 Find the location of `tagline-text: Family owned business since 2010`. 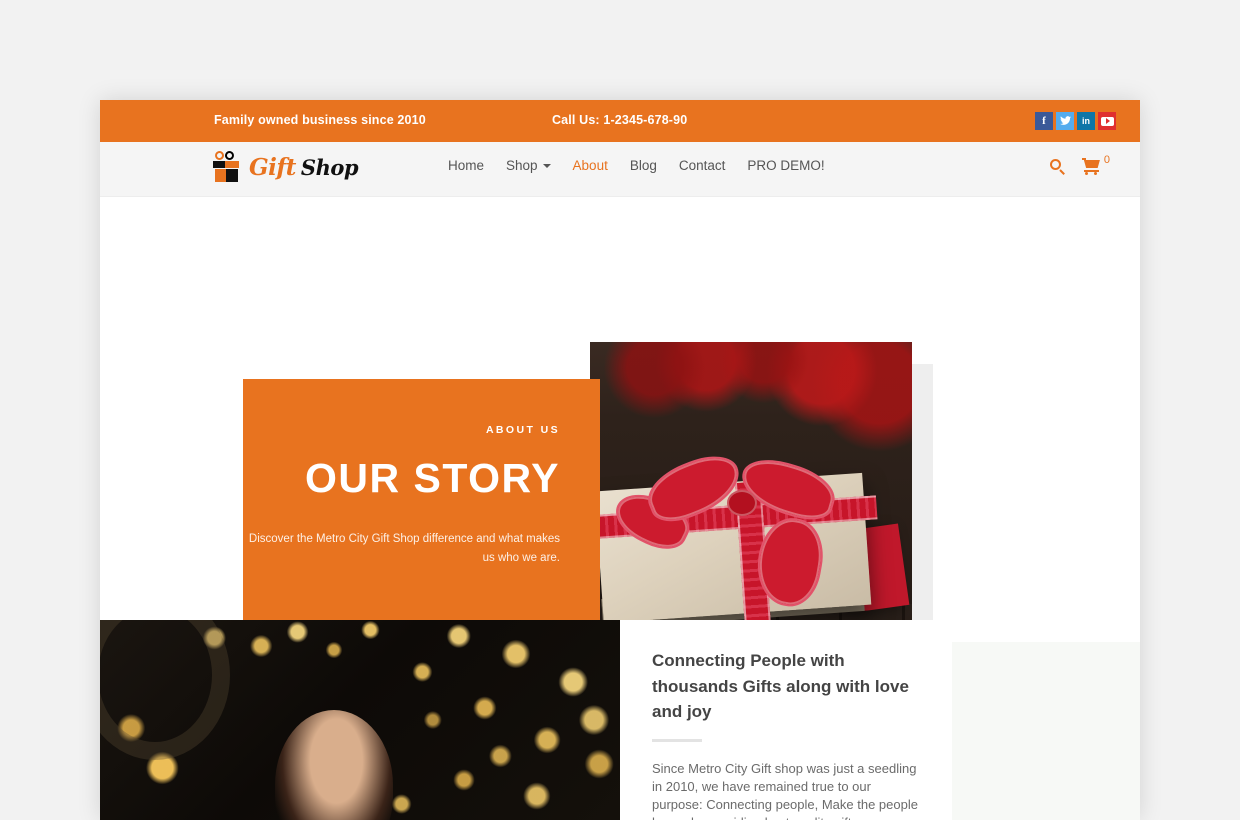

tagline-text: Family owned business since 2010 is located at coordinates (320, 120).